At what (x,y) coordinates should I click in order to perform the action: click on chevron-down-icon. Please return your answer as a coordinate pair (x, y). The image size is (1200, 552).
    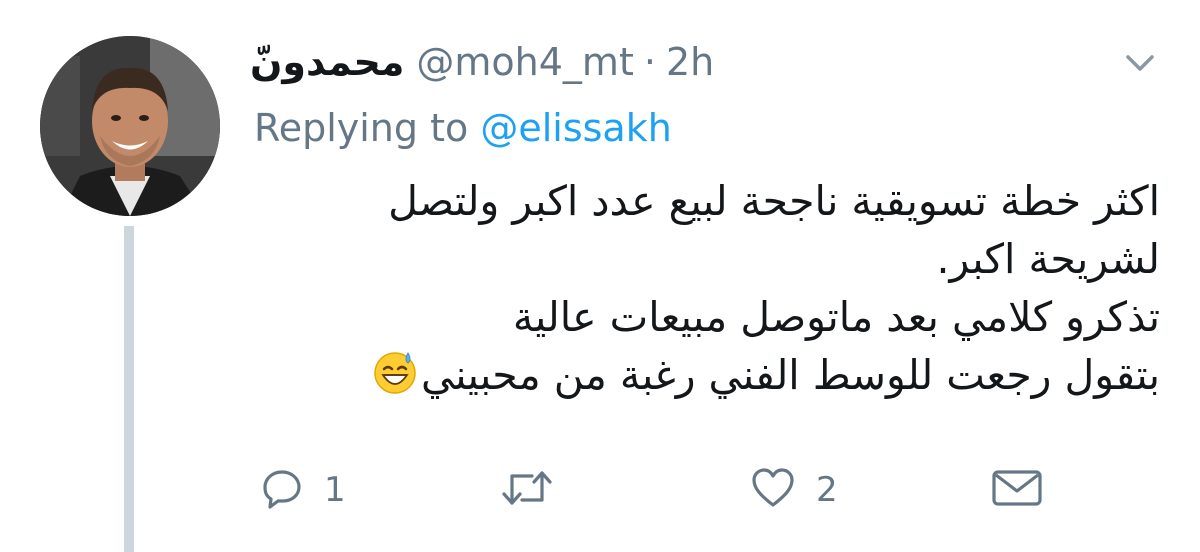
    Looking at the image, I should click on (1140, 63).